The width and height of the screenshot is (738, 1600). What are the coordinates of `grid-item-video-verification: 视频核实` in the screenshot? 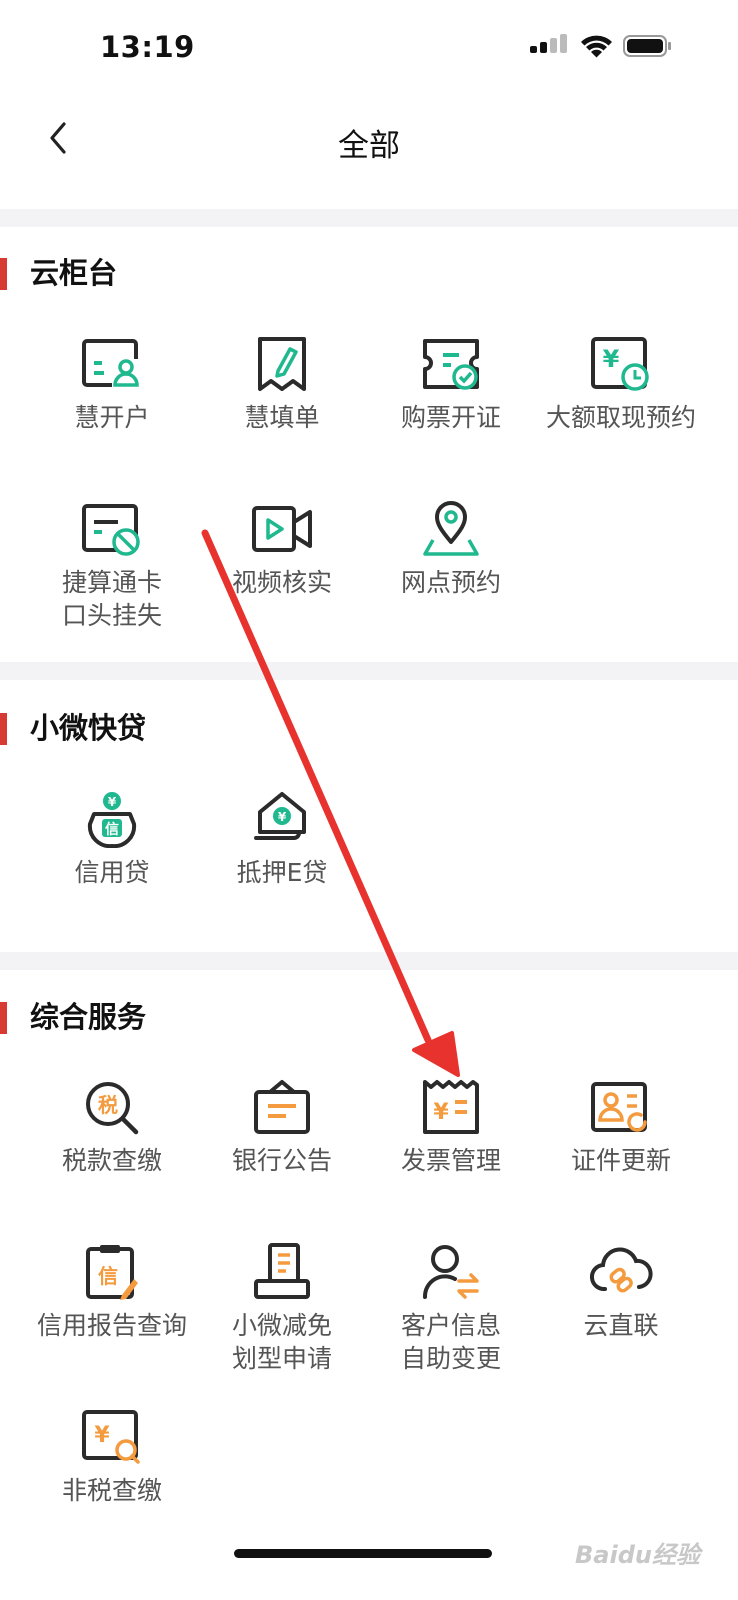 It's located at (282, 549).